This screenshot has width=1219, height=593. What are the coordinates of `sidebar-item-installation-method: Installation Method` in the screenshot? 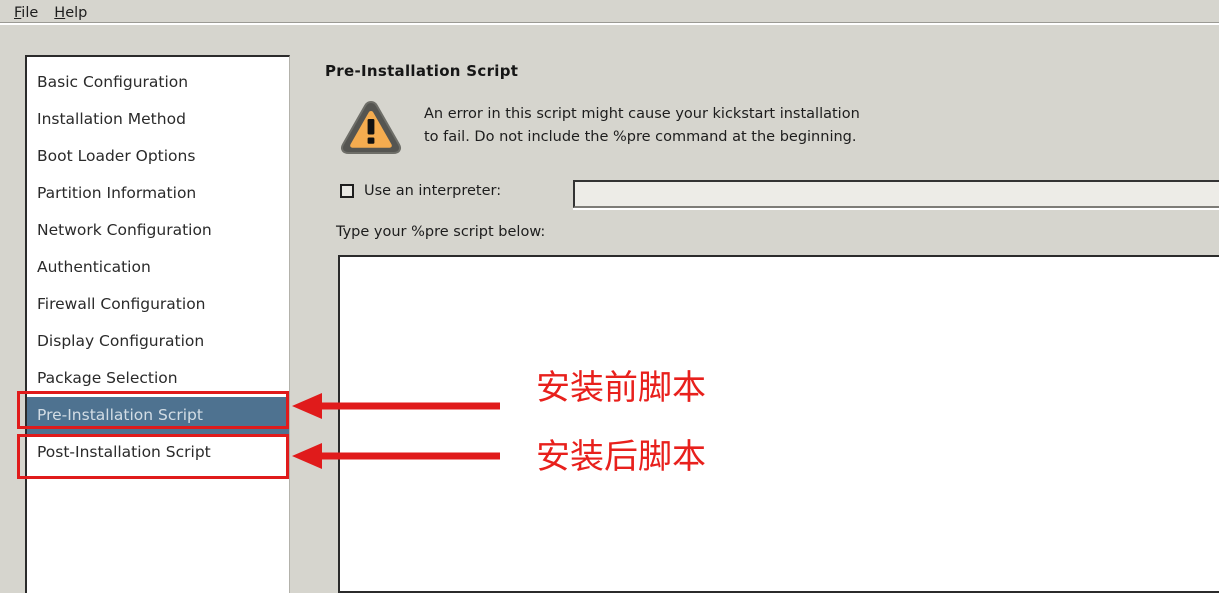 It's located at (158, 119).